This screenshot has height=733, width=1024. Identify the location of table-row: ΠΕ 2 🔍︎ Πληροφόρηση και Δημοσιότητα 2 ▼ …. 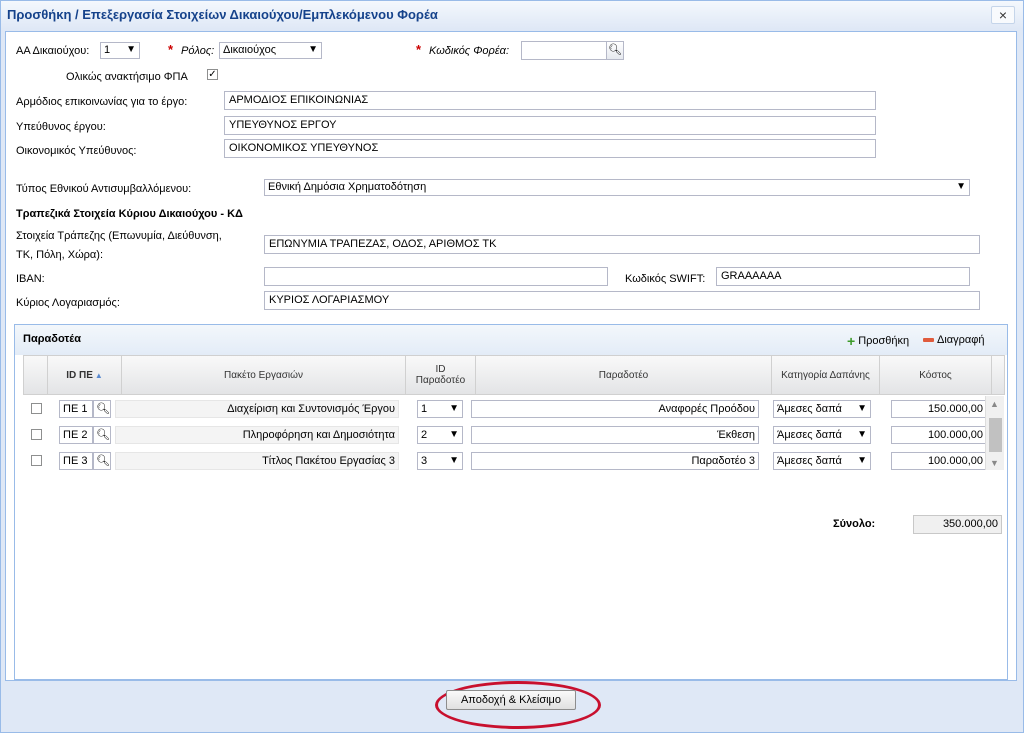
(505, 436).